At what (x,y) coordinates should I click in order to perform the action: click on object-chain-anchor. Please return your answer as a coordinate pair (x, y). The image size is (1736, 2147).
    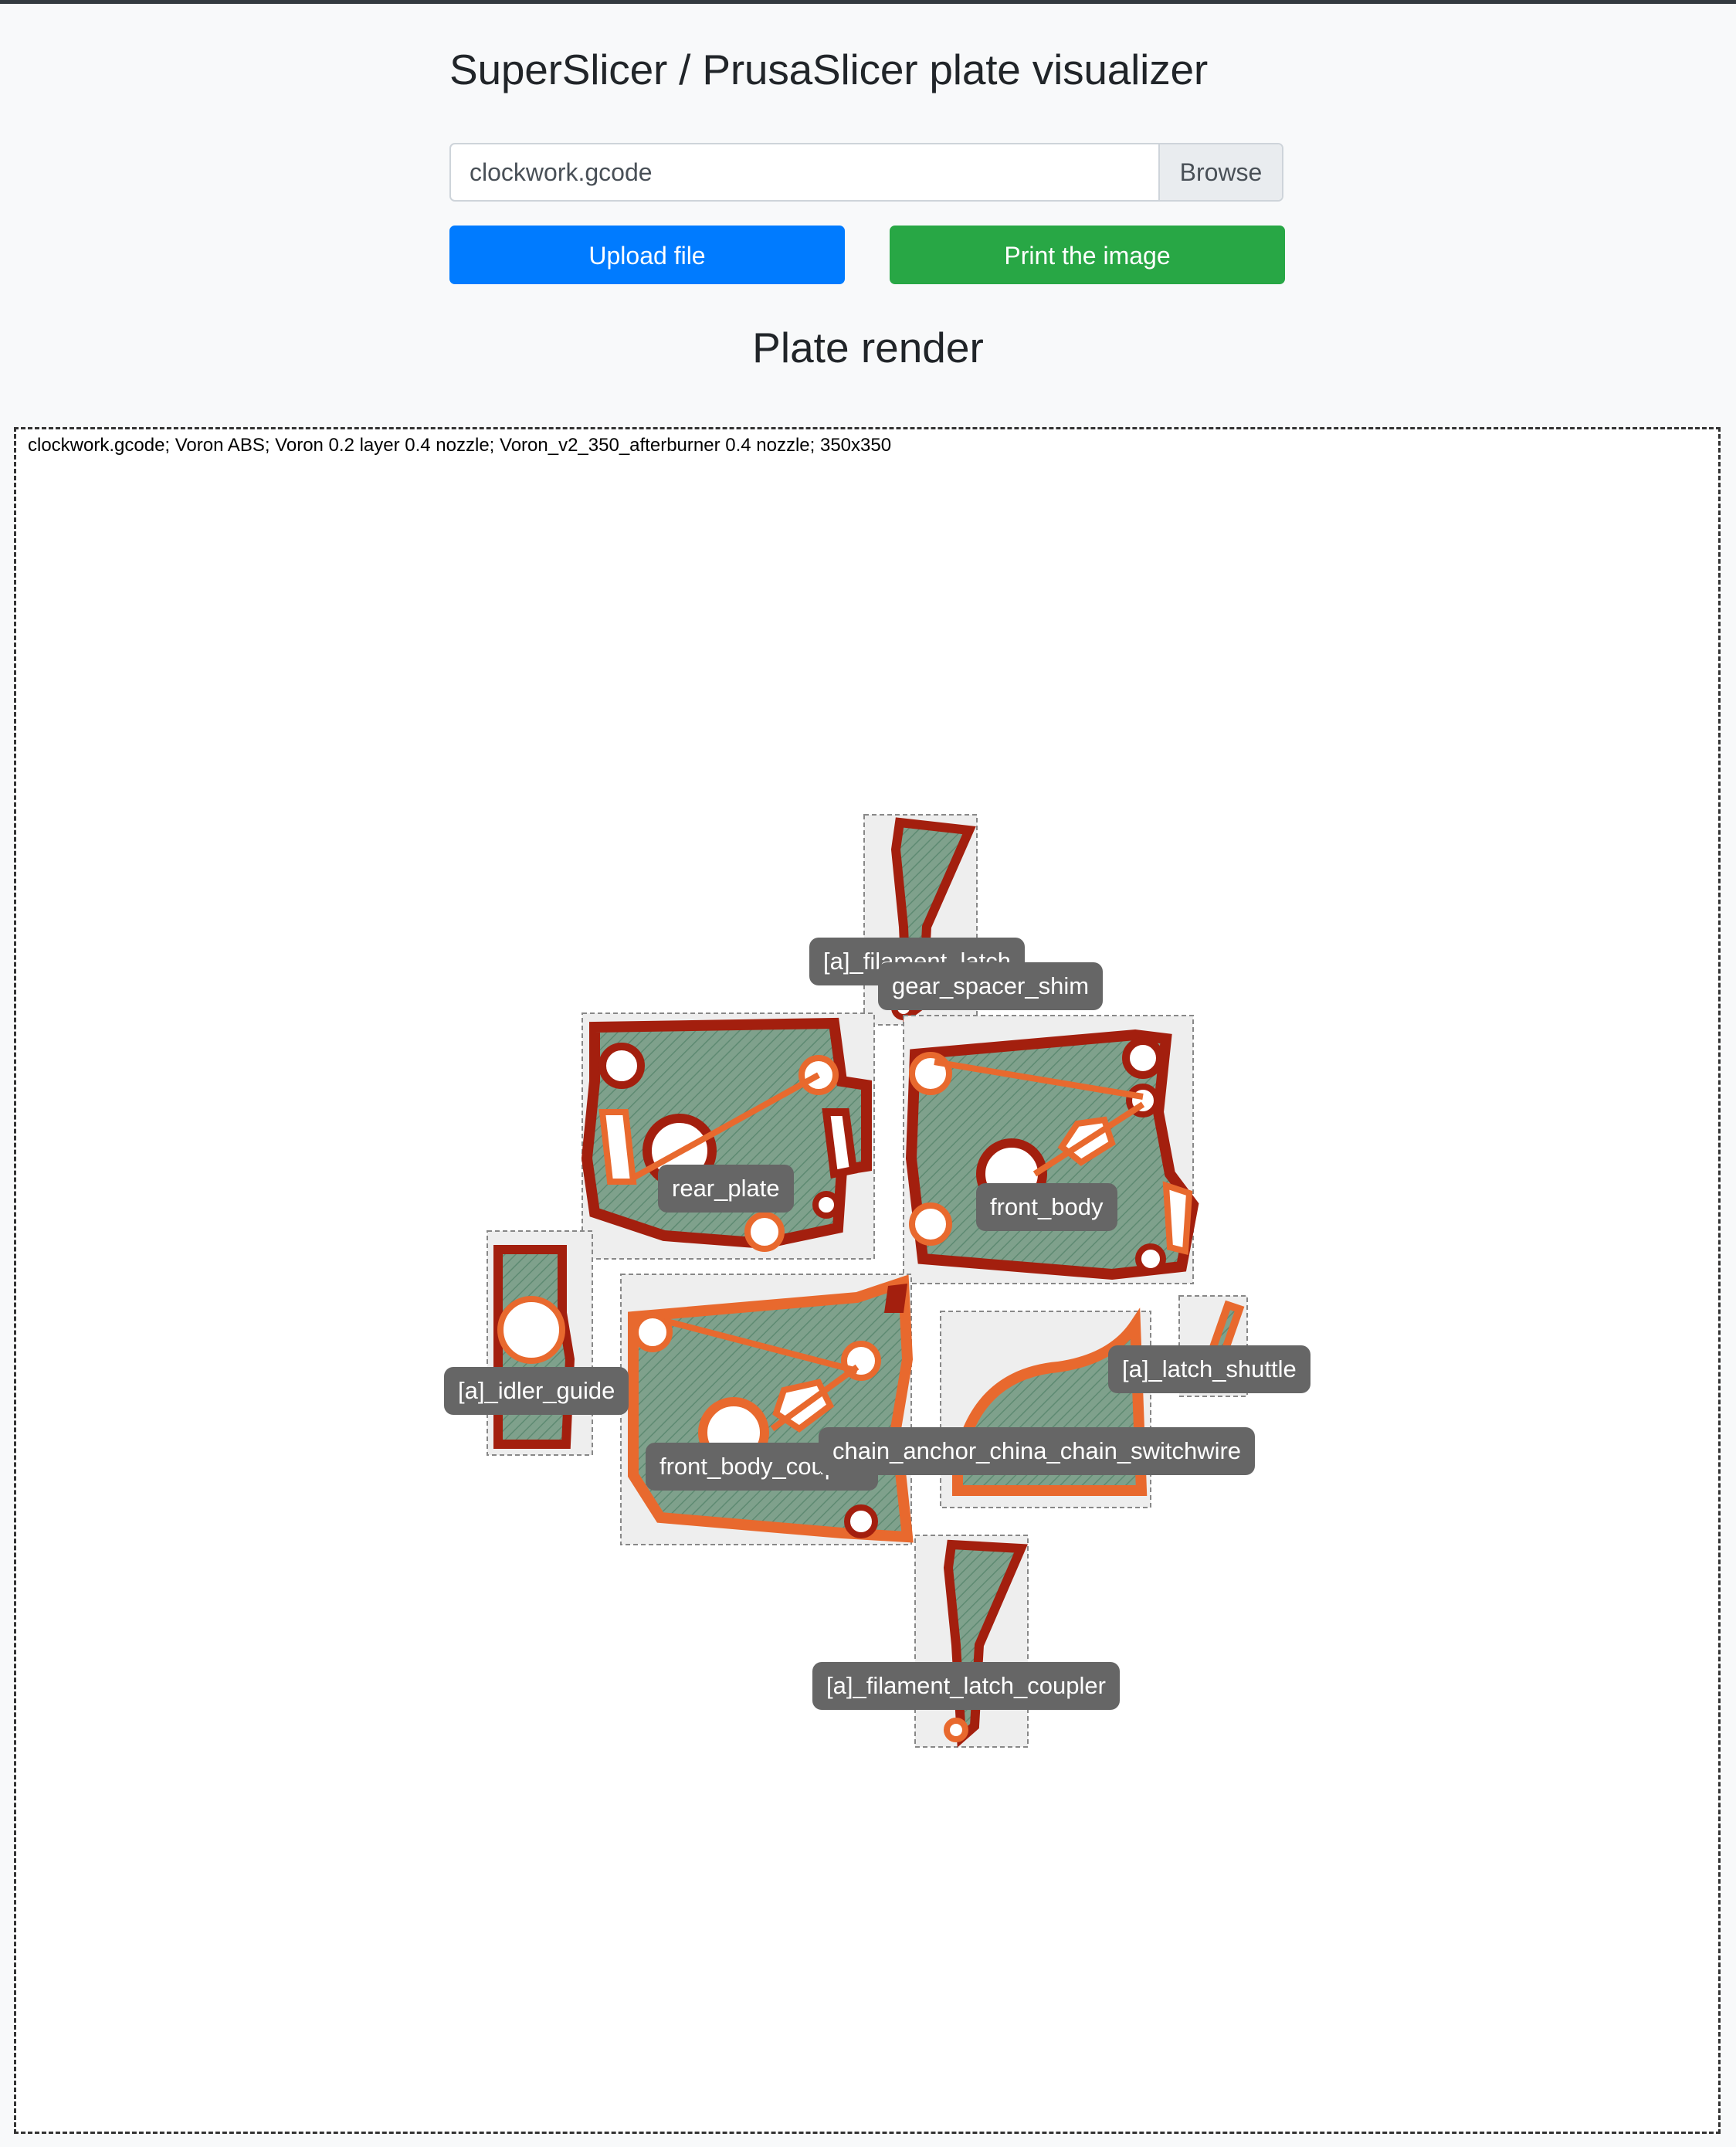
    Looking at the image, I should click on (1045, 1408).